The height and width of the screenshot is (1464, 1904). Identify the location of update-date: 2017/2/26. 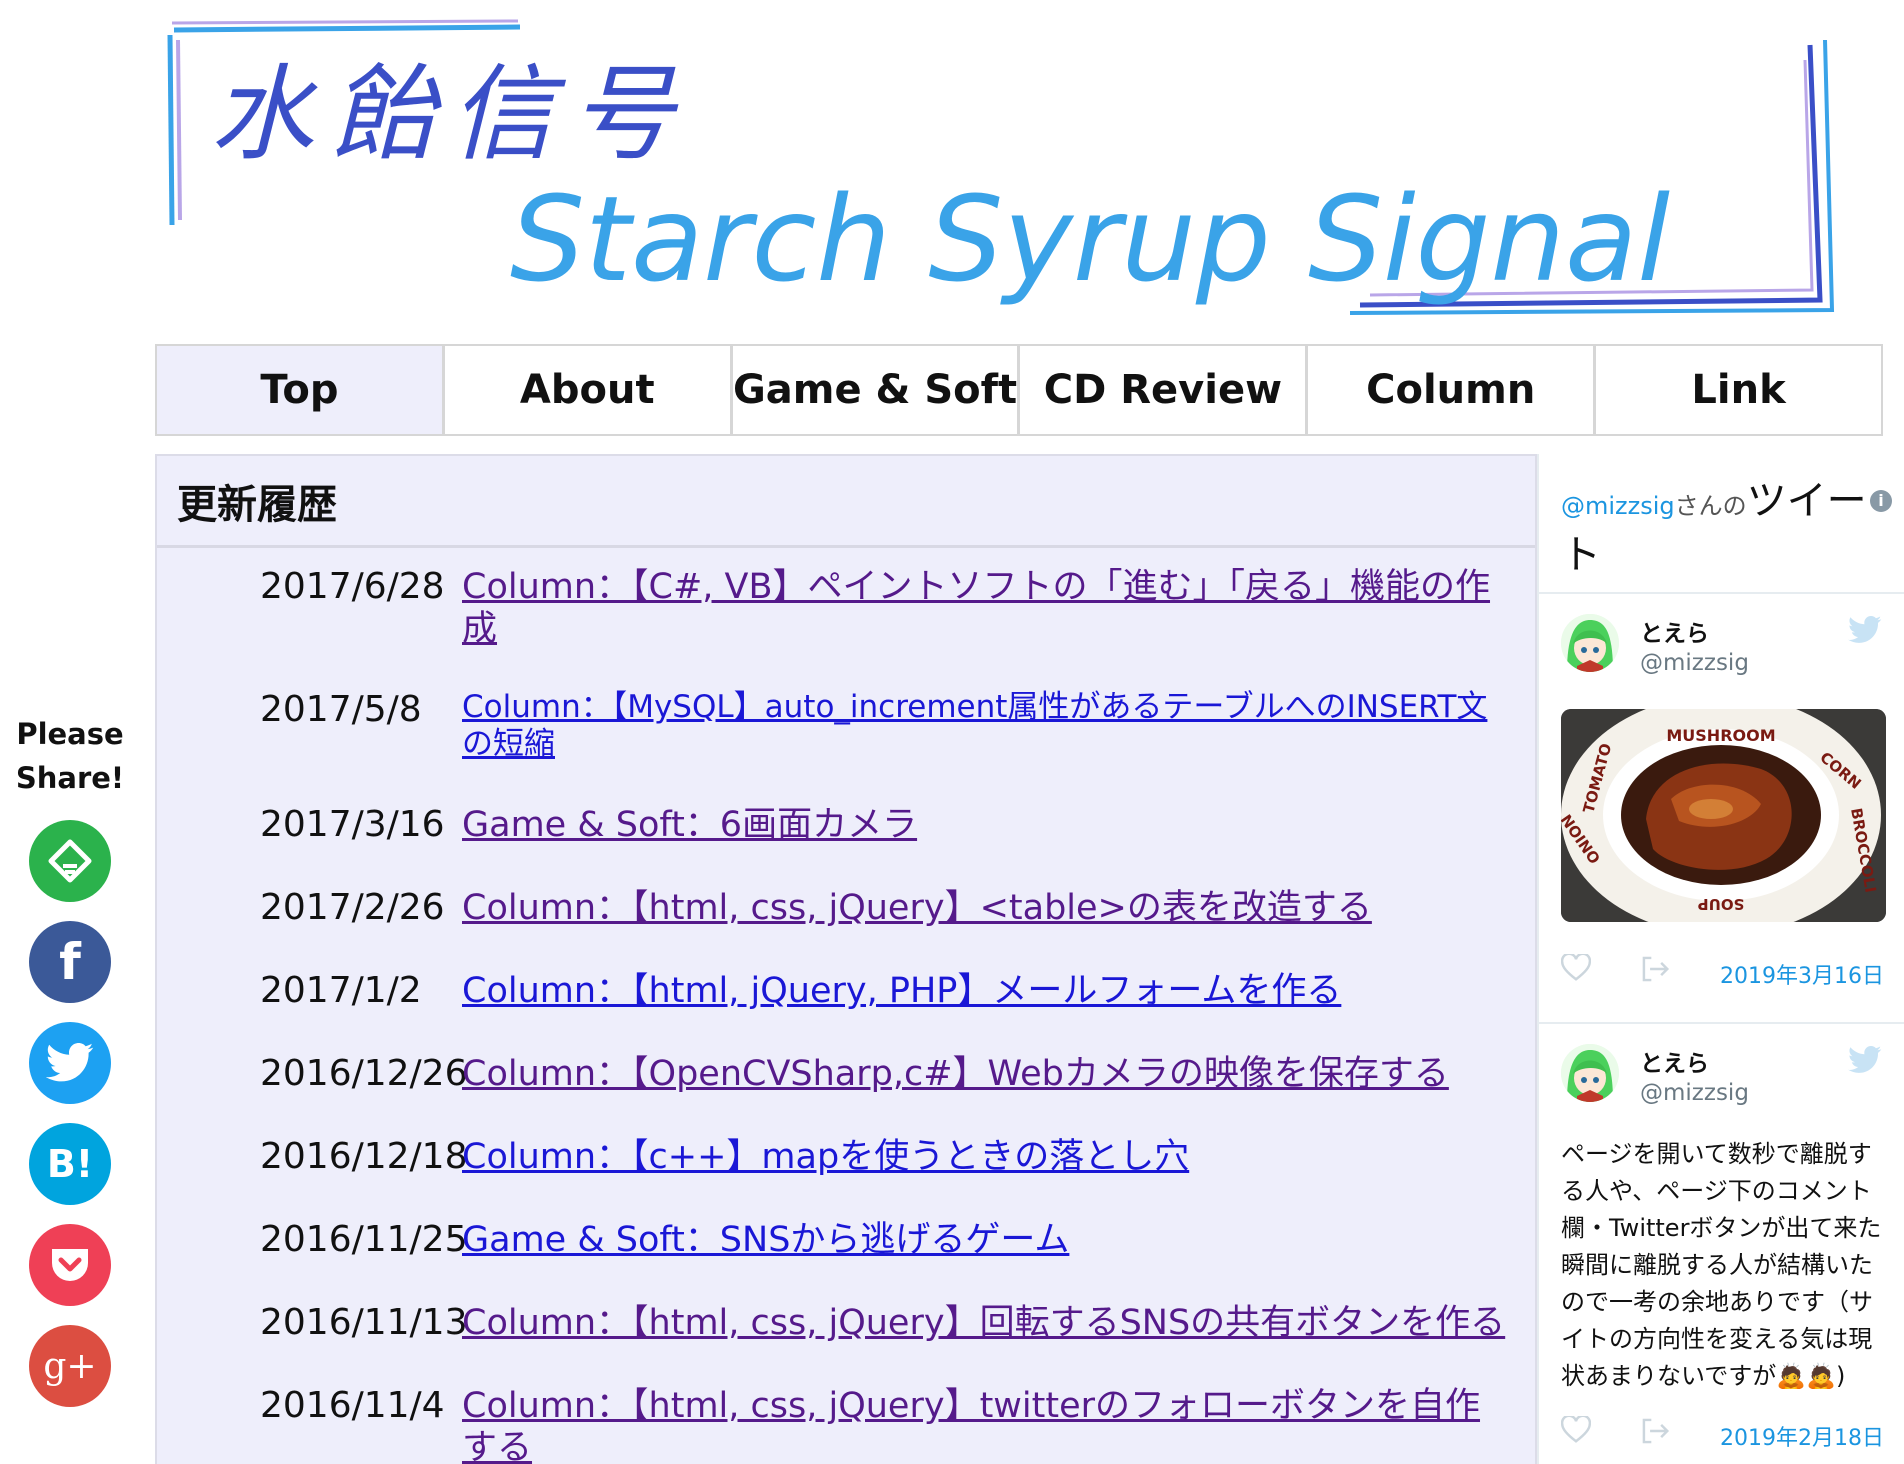
(352, 907).